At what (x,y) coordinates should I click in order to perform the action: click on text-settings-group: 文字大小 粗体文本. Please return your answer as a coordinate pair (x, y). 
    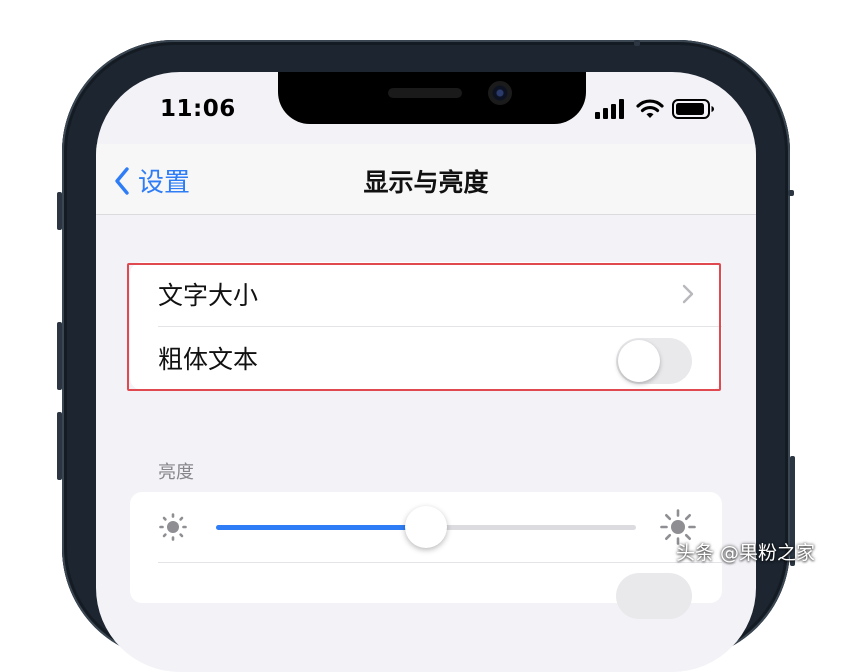
    Looking at the image, I should click on (426, 326).